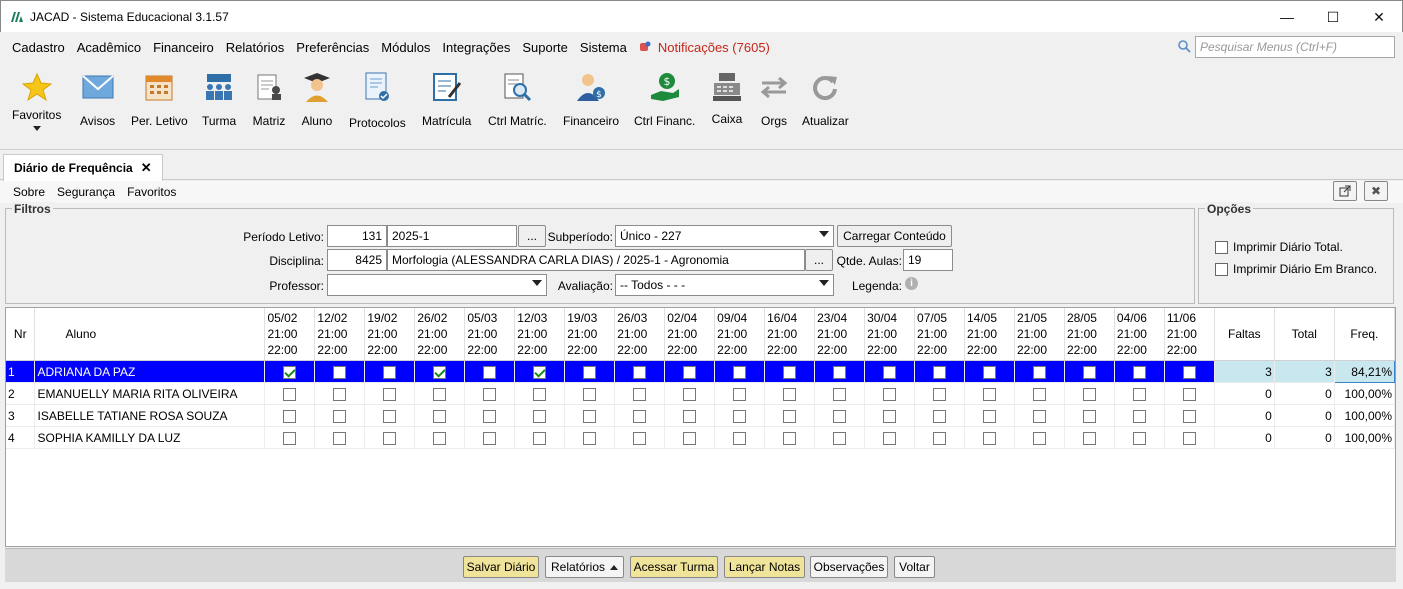 Image resolution: width=1403 pixels, height=589 pixels. What do you see at coordinates (317, 99) in the screenshot?
I see `aluno-button: Aluno` at bounding box center [317, 99].